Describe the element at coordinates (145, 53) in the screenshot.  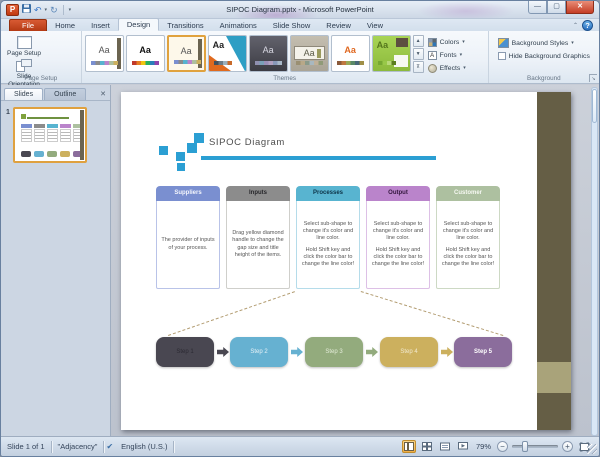
I see `theme-thumb-office: Aa` at that location.